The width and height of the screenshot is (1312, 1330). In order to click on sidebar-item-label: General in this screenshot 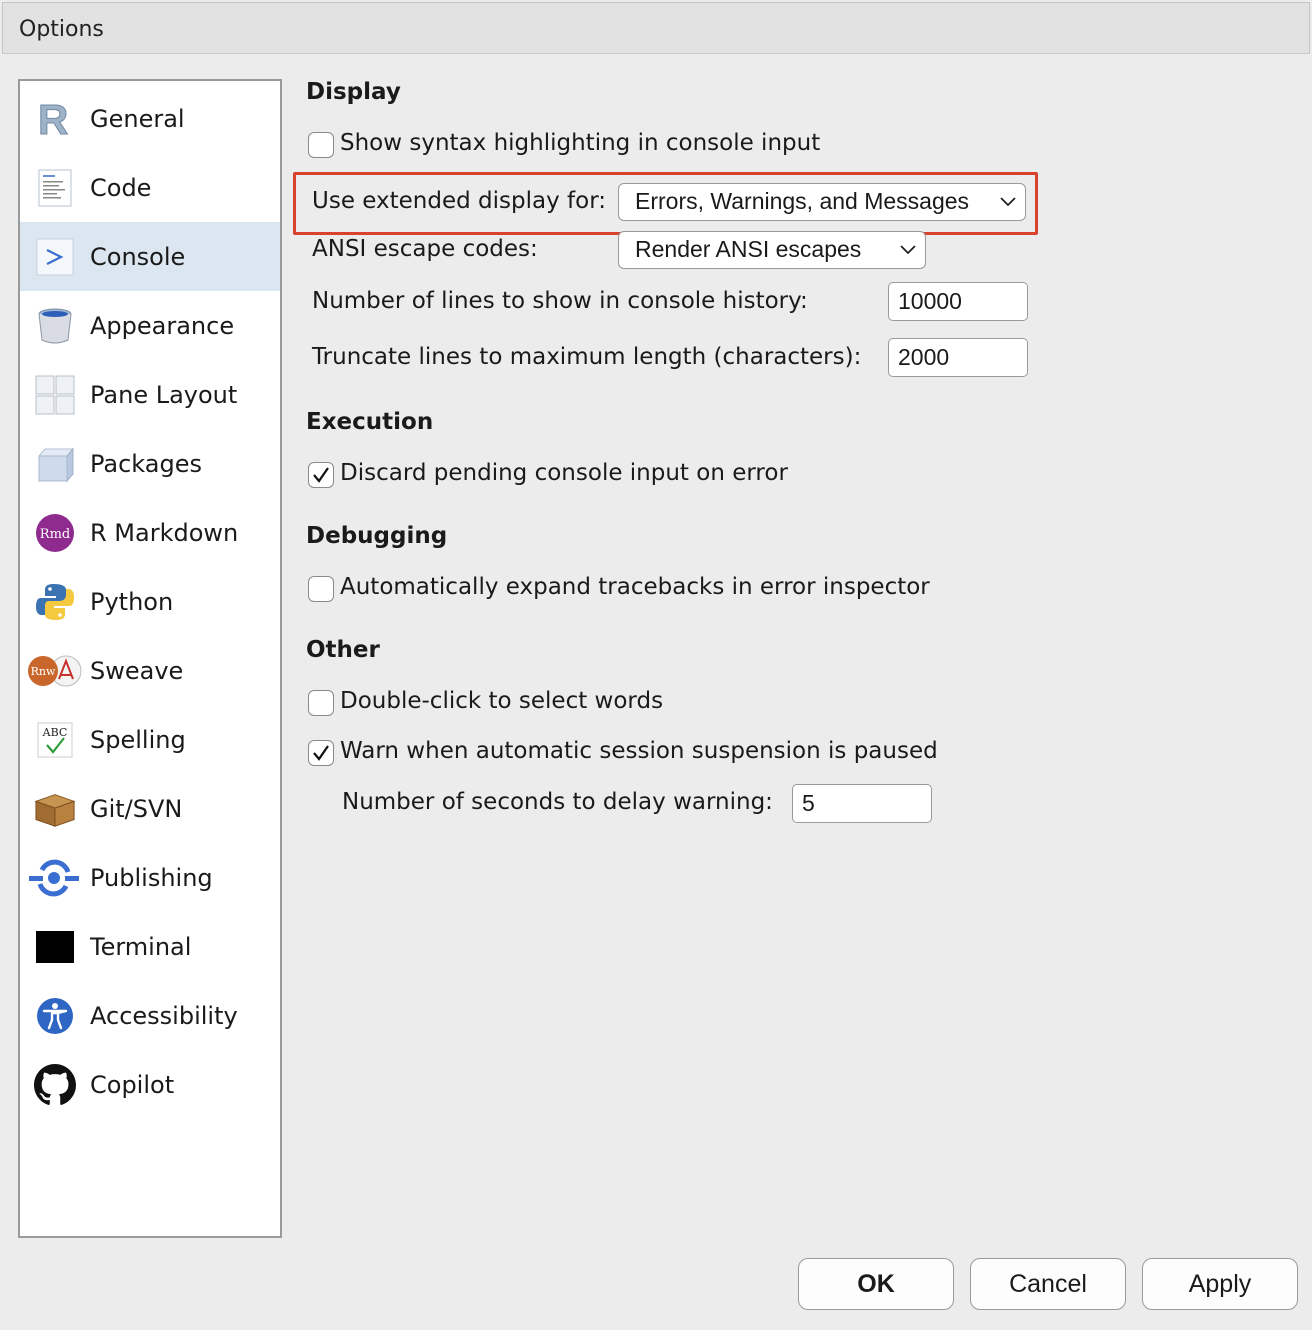, I will do `click(137, 119)`.